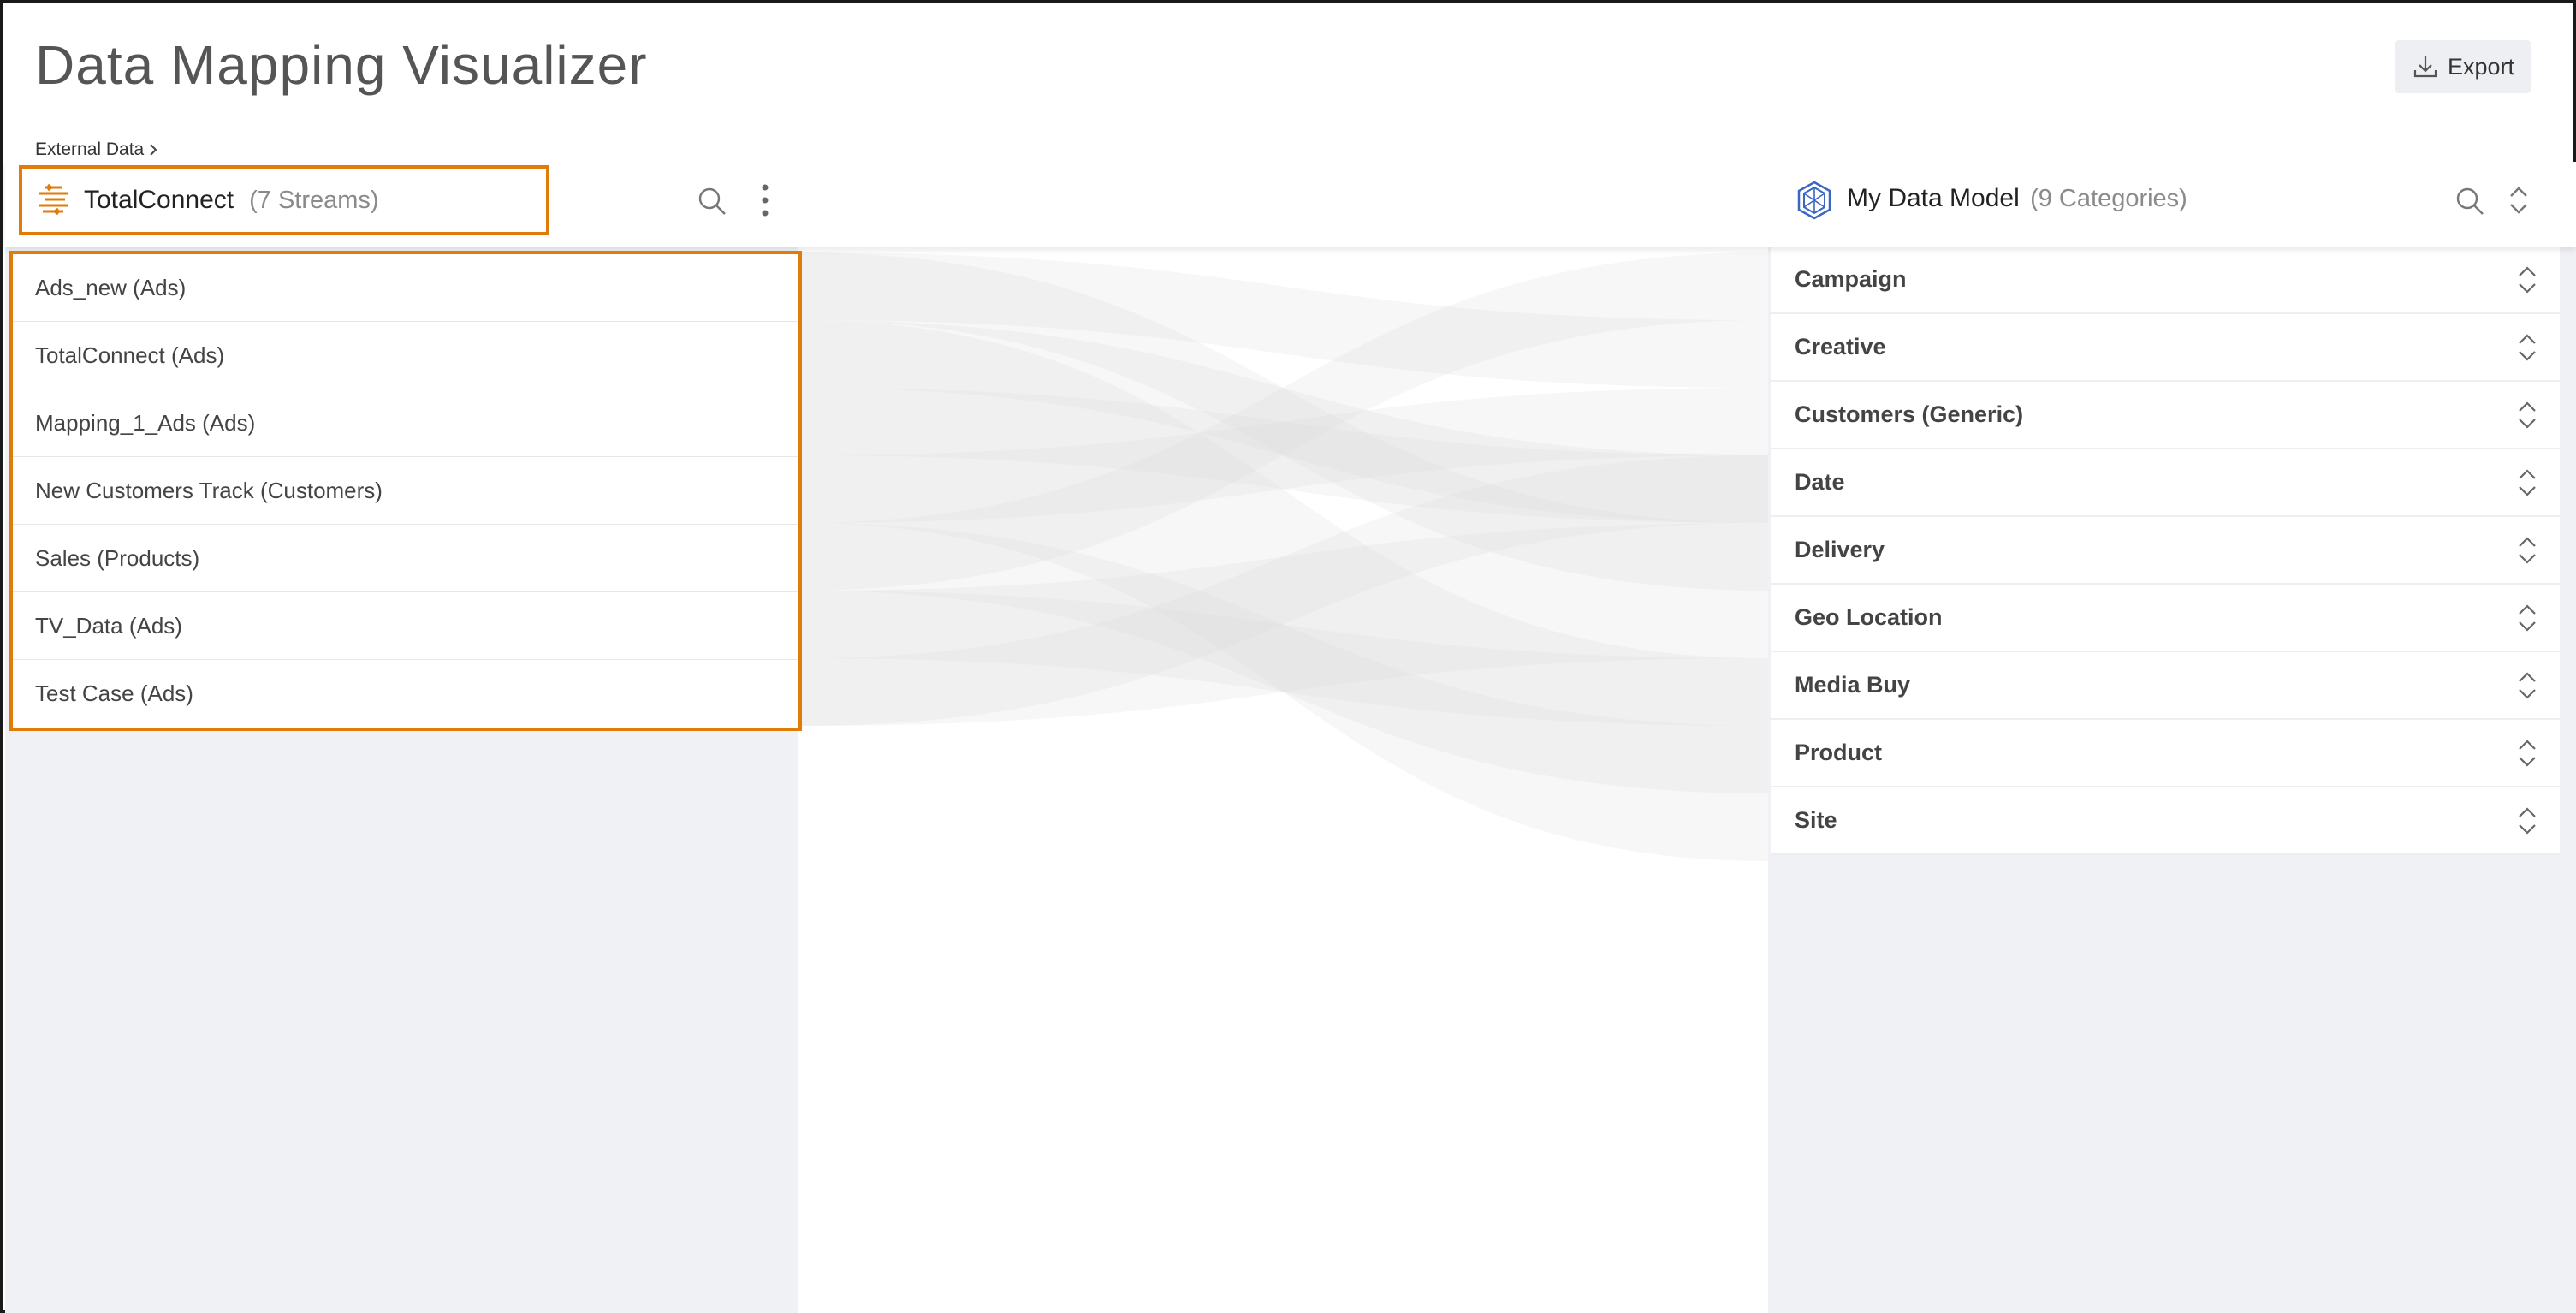 The width and height of the screenshot is (2576, 1313). Describe the element at coordinates (341, 65) in the screenshot. I see `page-title: Data Mapping Visualizer` at that location.